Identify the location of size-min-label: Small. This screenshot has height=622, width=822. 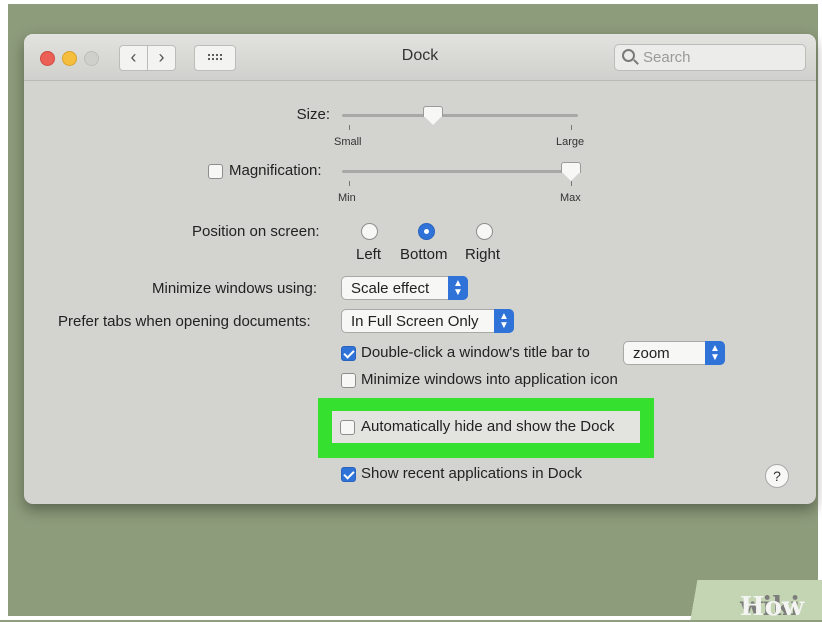
(348, 142).